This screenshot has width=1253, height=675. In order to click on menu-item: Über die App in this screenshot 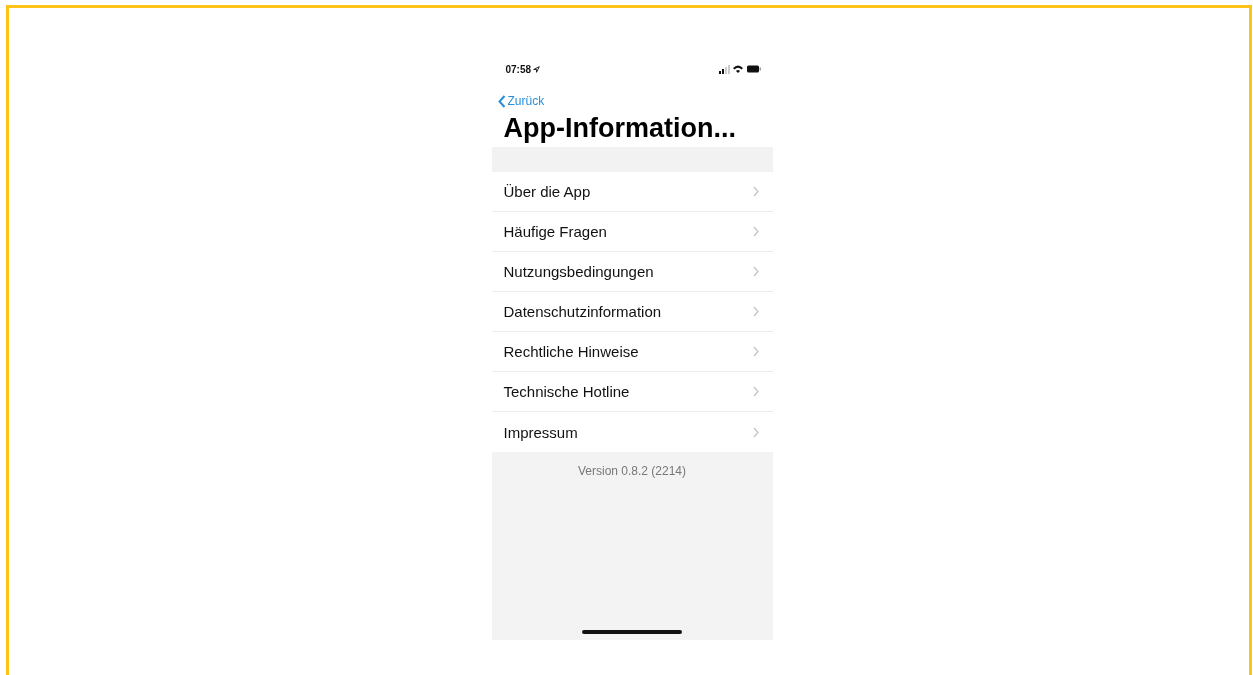, I will do `click(632, 192)`.